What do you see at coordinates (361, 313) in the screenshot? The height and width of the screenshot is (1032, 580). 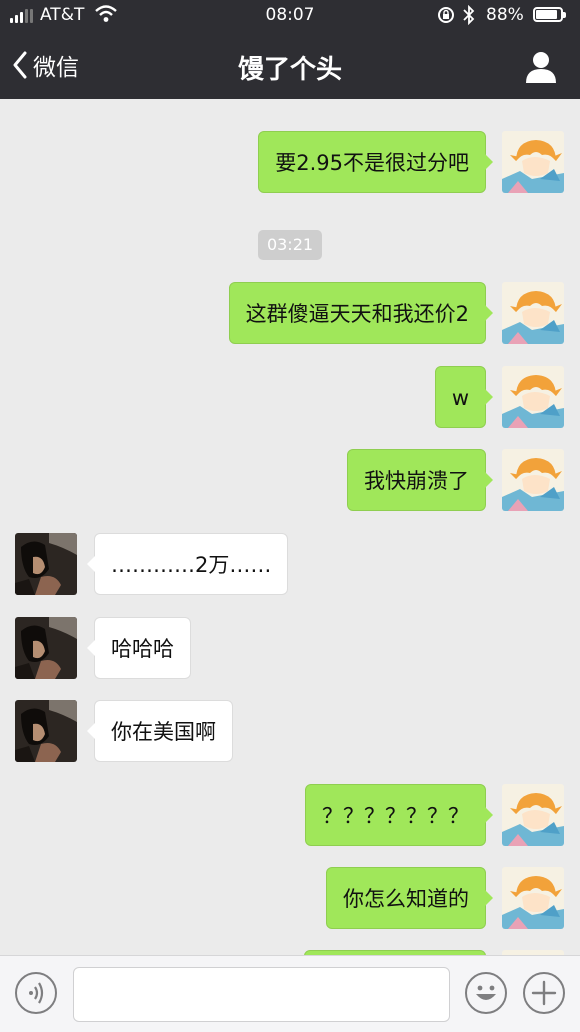 I see `message-bubble-outgoing: 这群傻逼天天和我还价2` at bounding box center [361, 313].